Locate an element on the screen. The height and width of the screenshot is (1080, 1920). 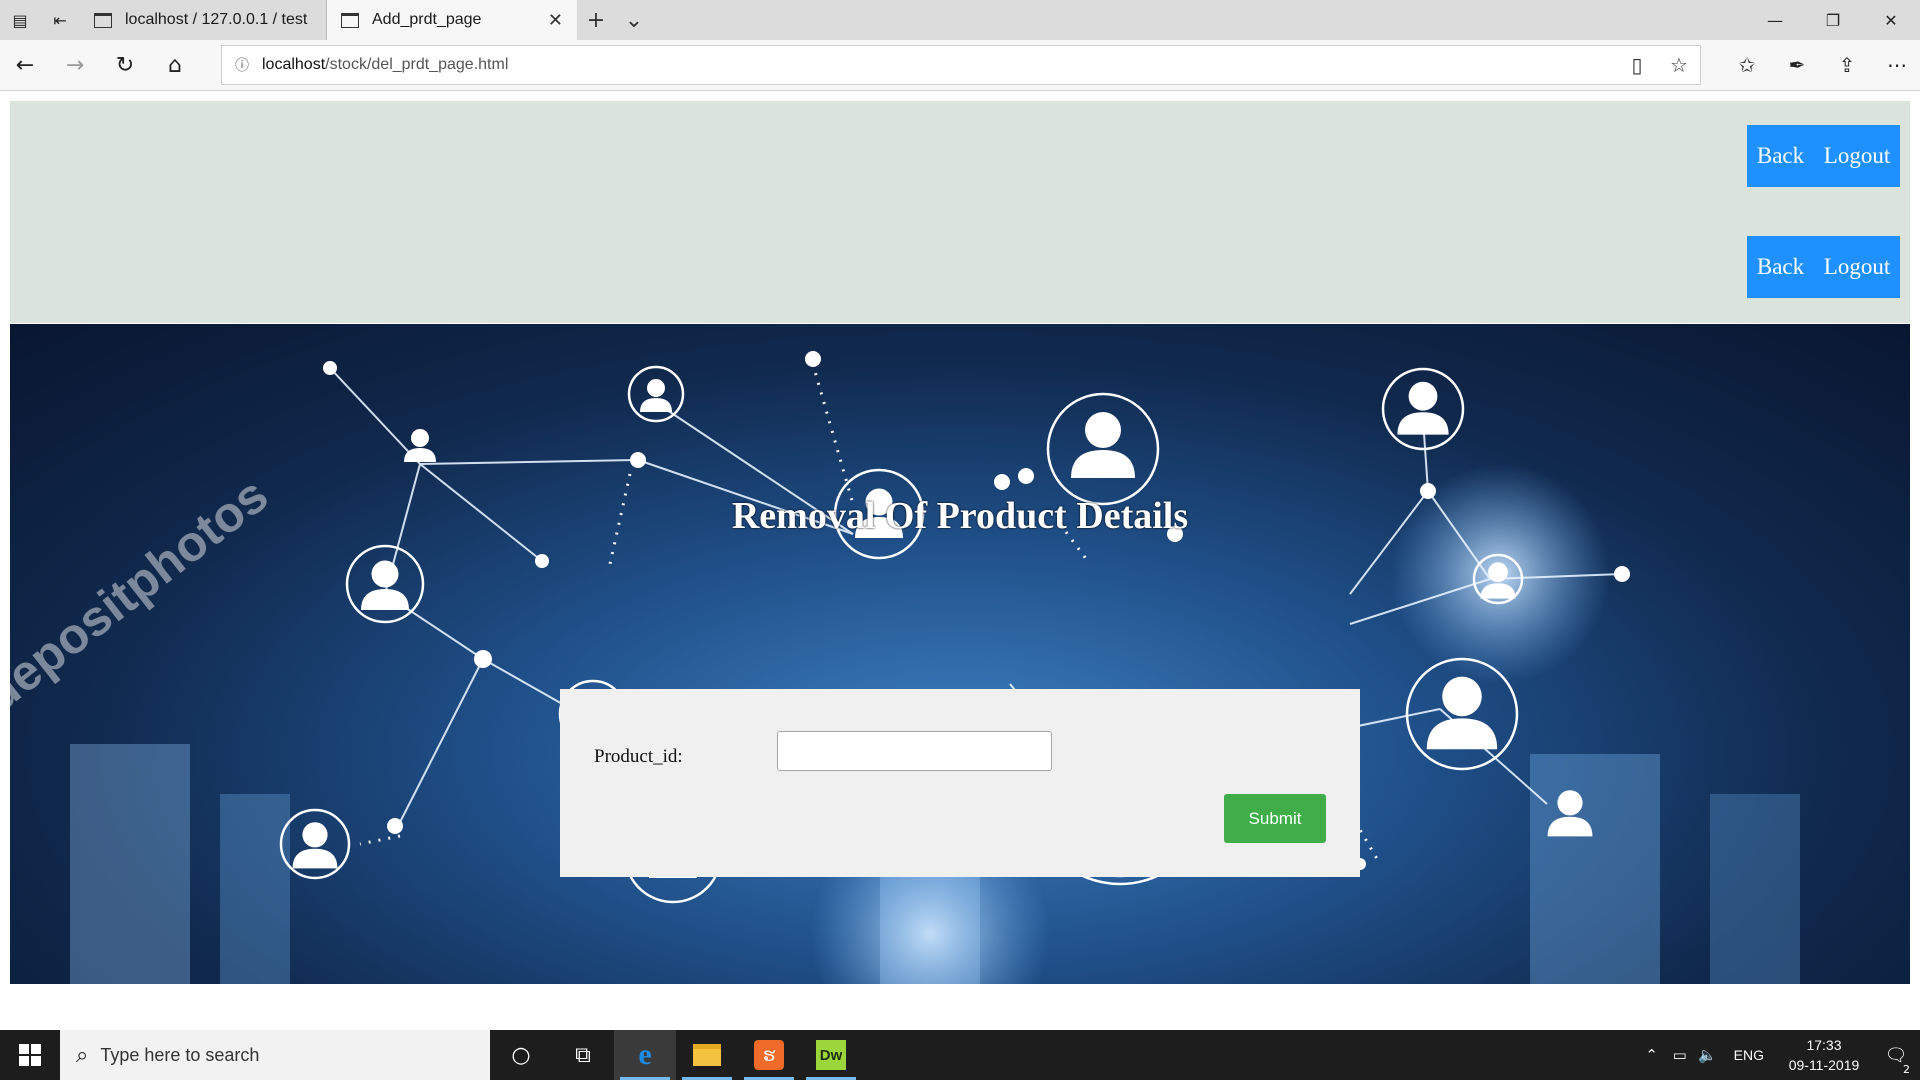
star-icon: ☆ is located at coordinates (1679, 65).